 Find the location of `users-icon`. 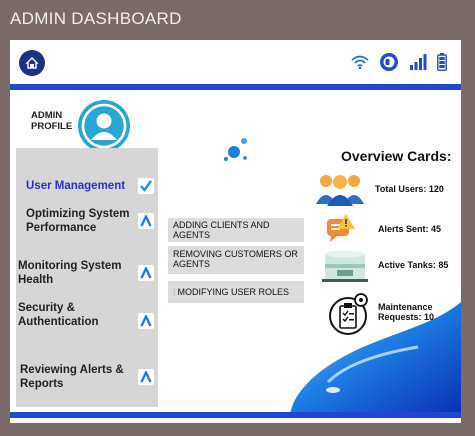

users-icon is located at coordinates (340, 190).